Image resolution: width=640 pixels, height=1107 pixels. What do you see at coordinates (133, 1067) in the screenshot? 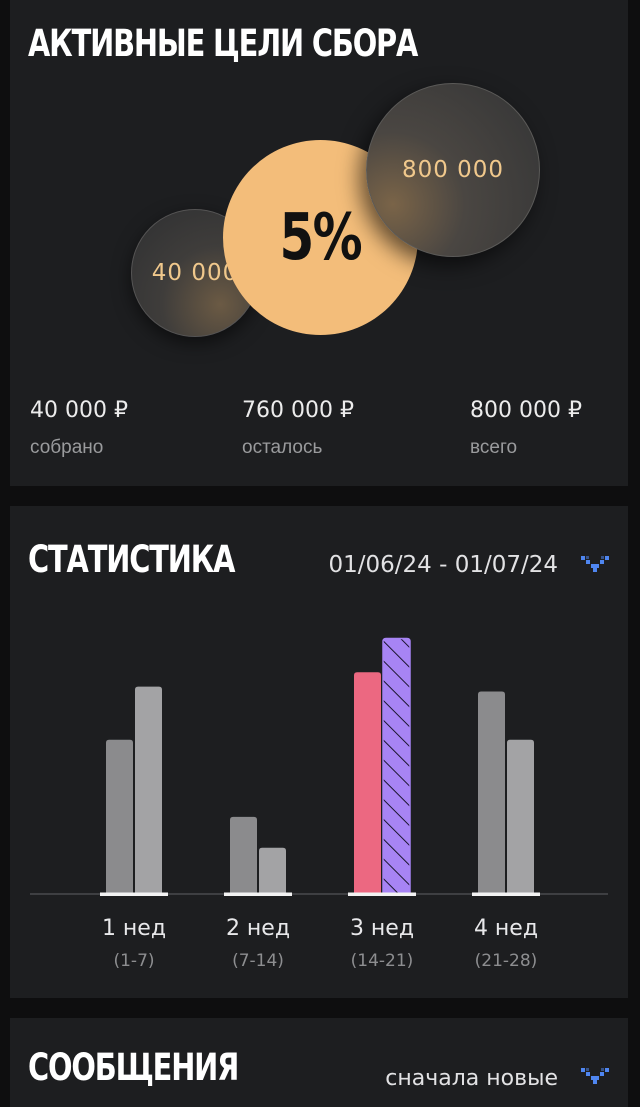
I see `messages-title: СООБЩЕНИЯ` at bounding box center [133, 1067].